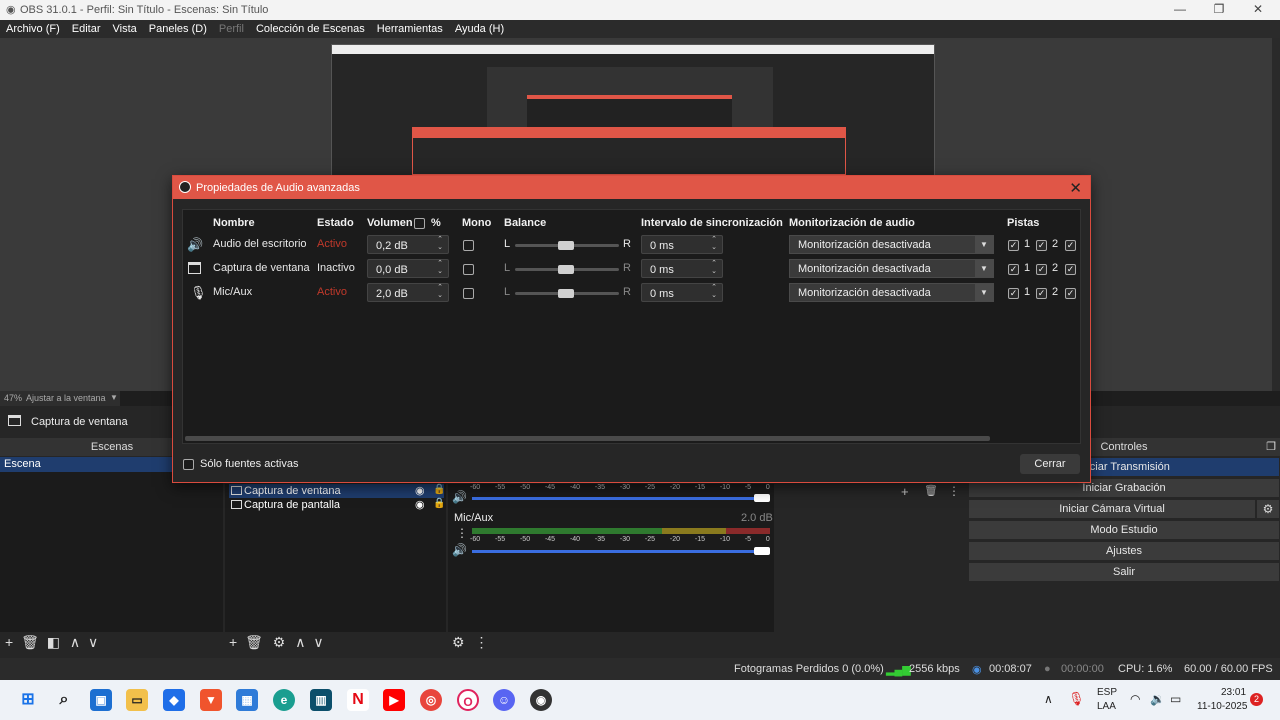 Image resolution: width=1280 pixels, height=720 pixels. Describe the element at coordinates (408, 268) in the screenshot. I see `volume-spinbox: 0,0 dB ⌃ ⌄` at that location.